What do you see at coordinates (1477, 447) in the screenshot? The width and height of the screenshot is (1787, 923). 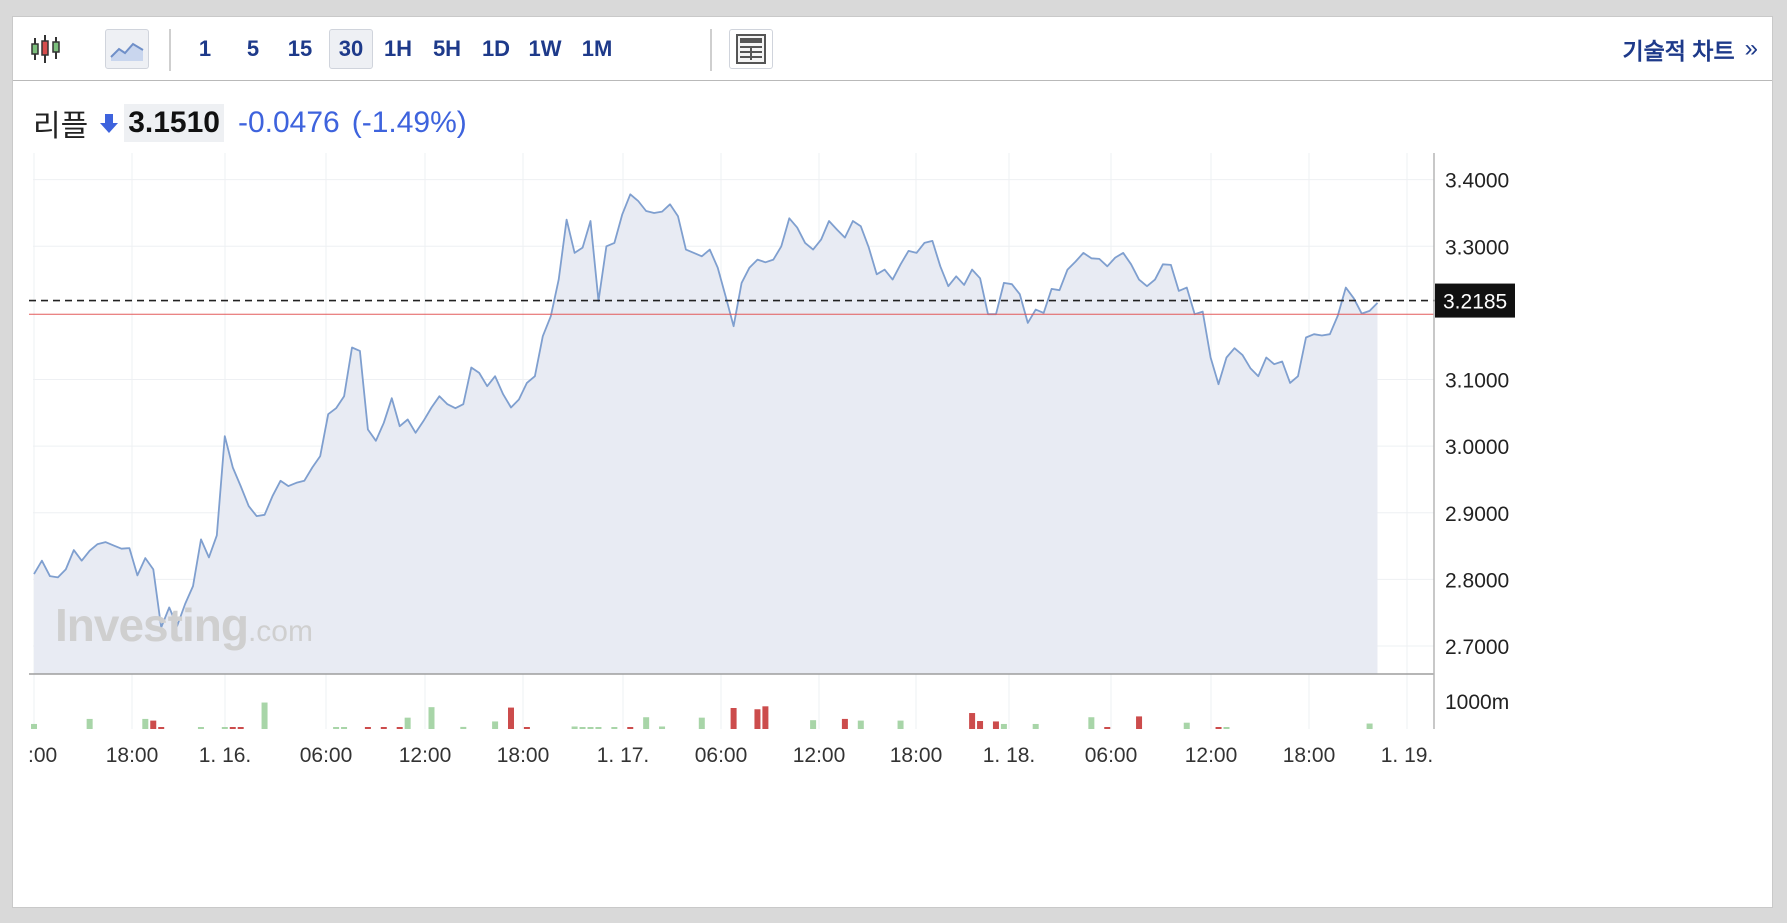 I see `y-tick-label: 3.0000` at bounding box center [1477, 447].